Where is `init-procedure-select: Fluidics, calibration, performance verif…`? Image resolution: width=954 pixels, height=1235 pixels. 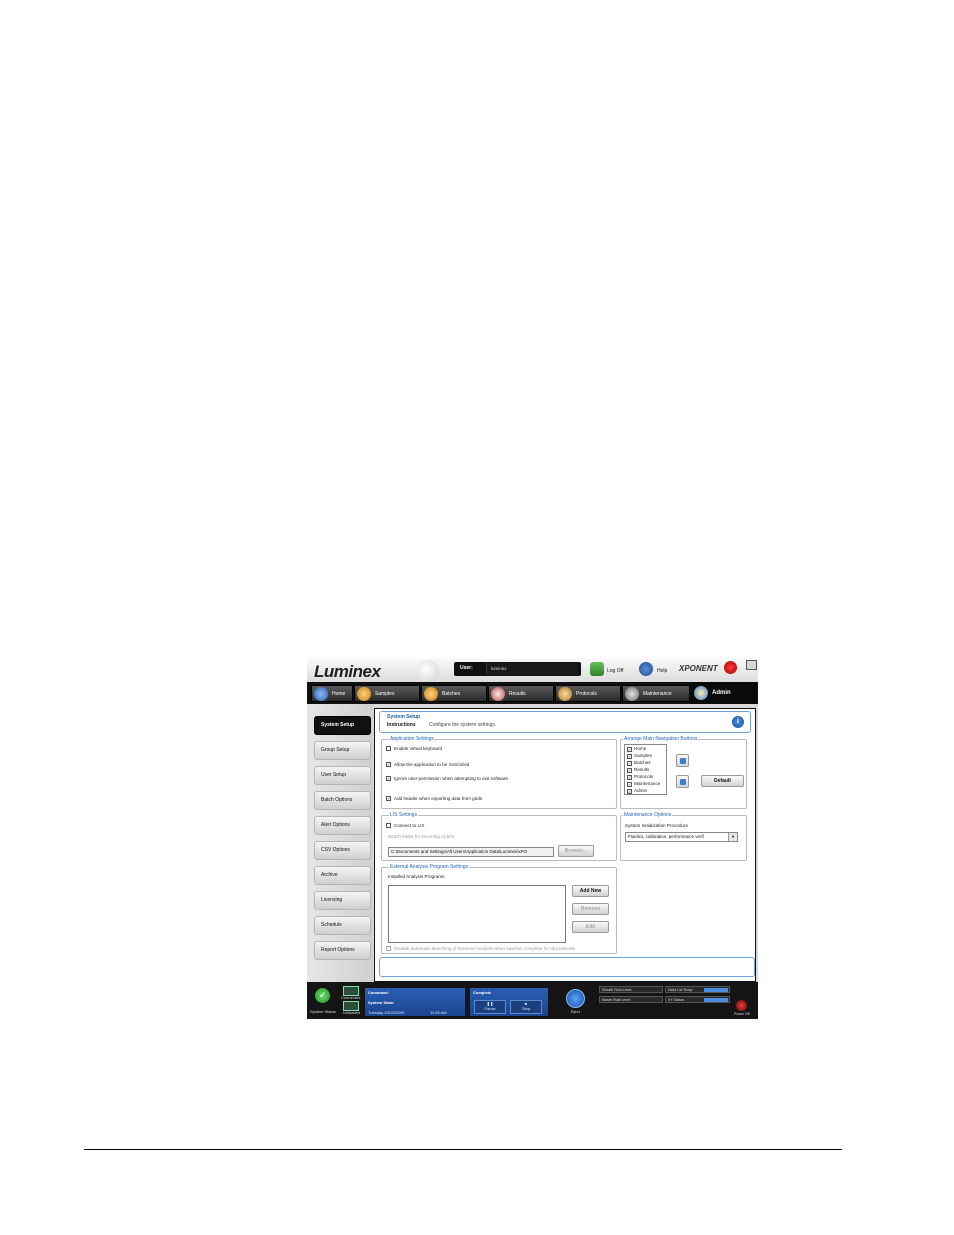 init-procedure-select: Fluidics, calibration, performance verif… is located at coordinates (681, 837).